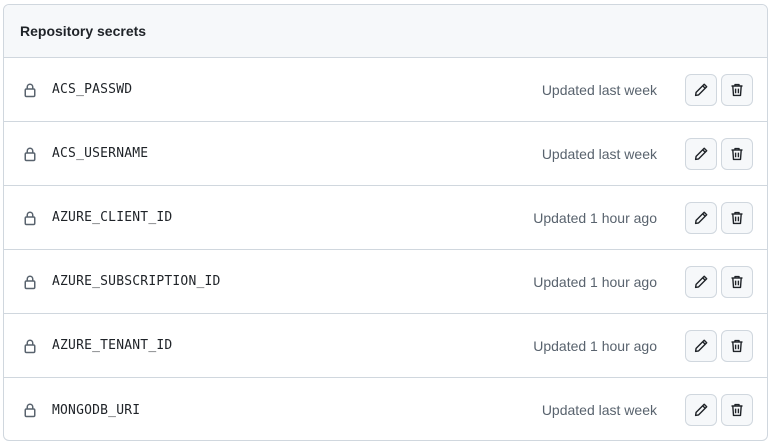 Image resolution: width=771 pixels, height=445 pixels. What do you see at coordinates (385, 218) in the screenshot?
I see `secret-row: AZURE_CLIENT_ID Updated 1 hour ago` at bounding box center [385, 218].